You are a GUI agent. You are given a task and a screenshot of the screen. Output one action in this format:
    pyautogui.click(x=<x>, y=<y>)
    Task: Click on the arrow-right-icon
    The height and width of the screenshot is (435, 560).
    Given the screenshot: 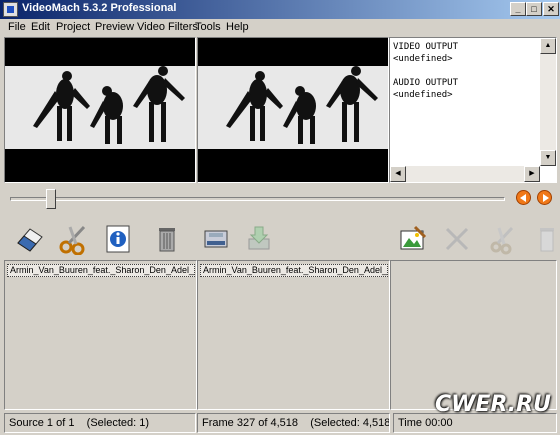 What is the action you would take?
    pyautogui.click(x=546, y=198)
    